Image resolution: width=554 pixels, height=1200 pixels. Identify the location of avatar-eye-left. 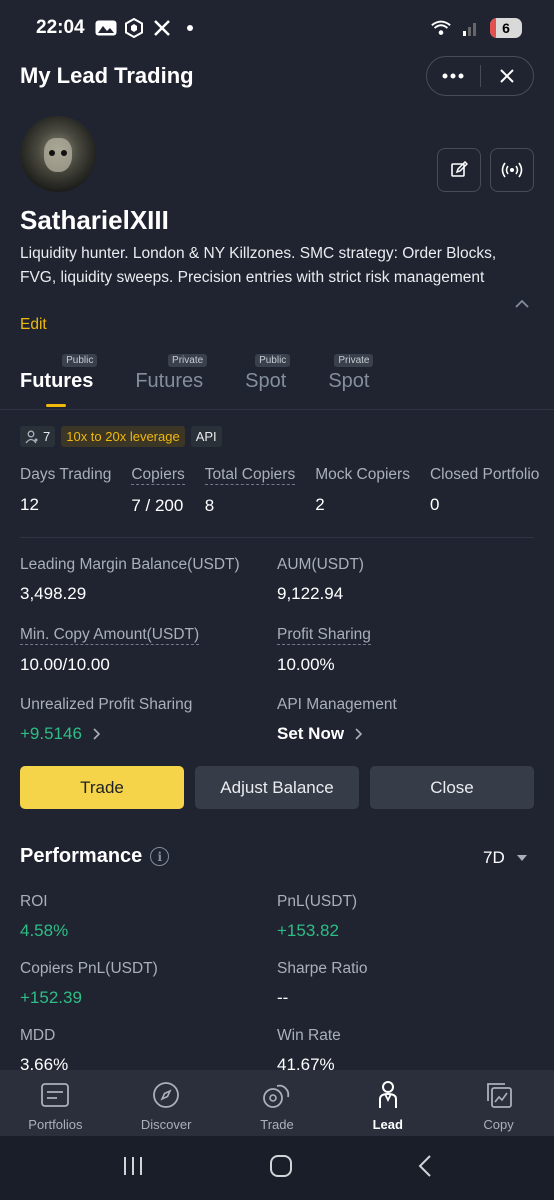
(52, 153).